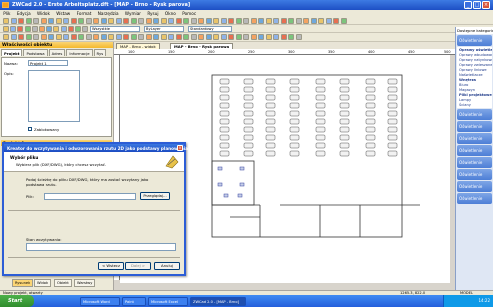  I want to click on menu-item: Plik, so click(7, 13).